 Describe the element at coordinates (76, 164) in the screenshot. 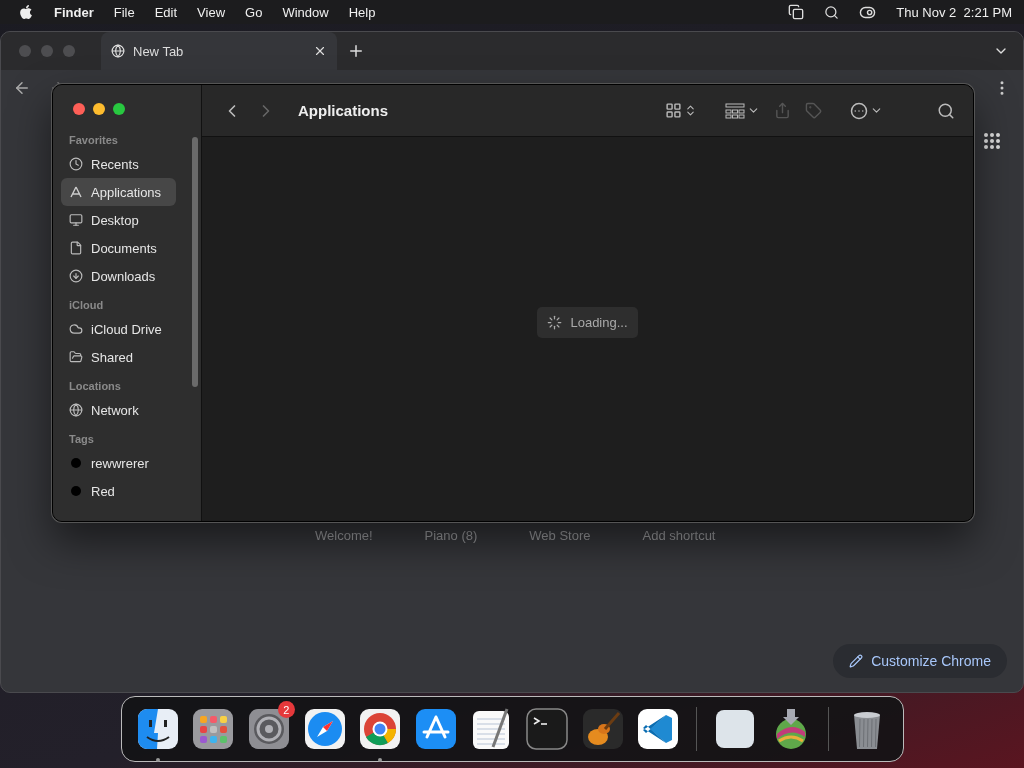

I see `clock-icon` at that location.